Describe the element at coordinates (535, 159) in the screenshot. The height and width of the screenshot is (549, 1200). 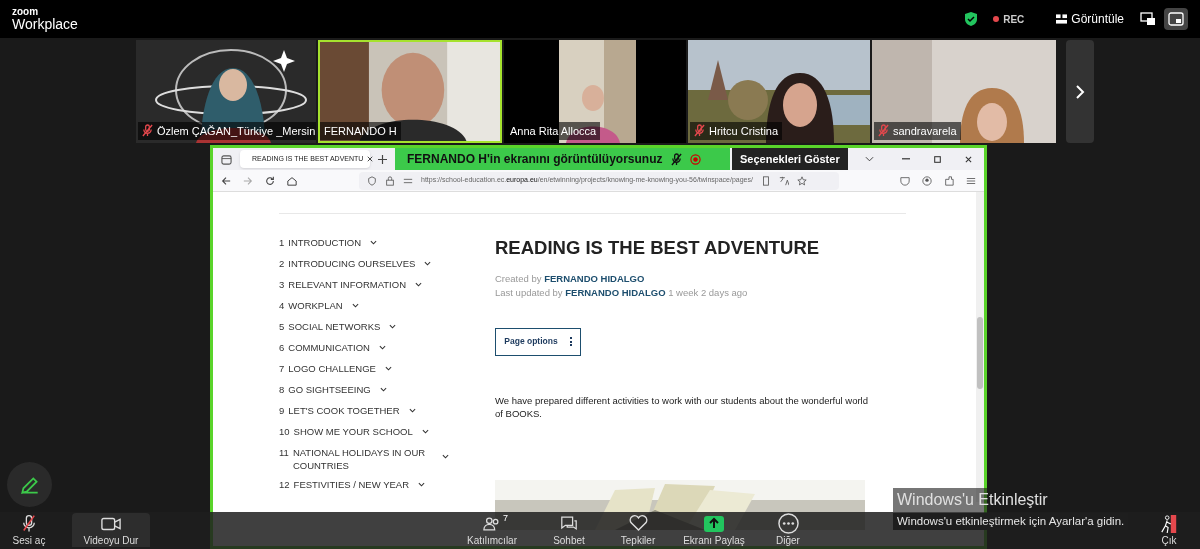
I see `sharing-banner-text: FERNANDO H'in ekranını görüntülüyorsunuz` at that location.